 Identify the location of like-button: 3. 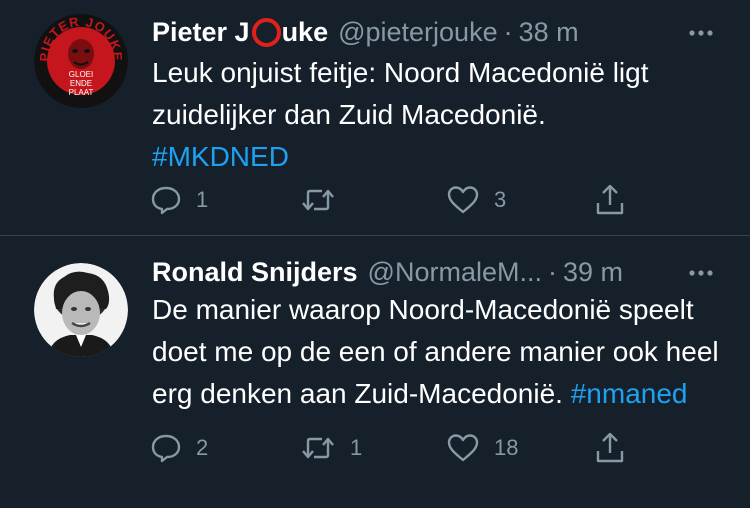
(476, 200).